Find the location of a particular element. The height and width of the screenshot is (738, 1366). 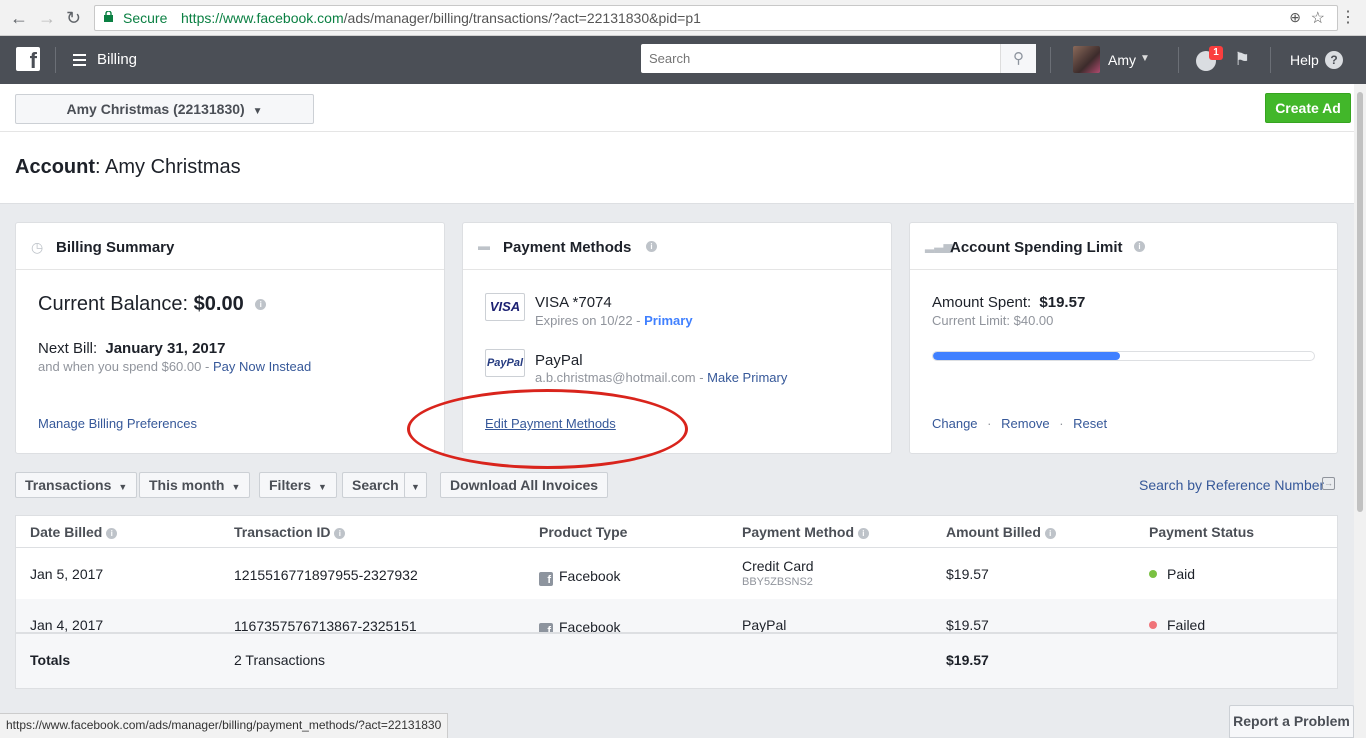

period-dropdown: This month ▼ is located at coordinates (195, 485).